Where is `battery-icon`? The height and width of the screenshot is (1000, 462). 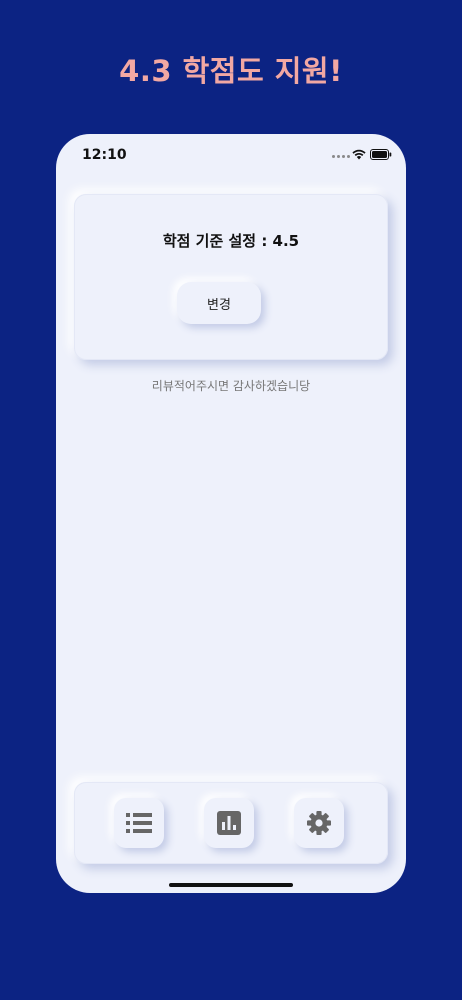
battery-icon is located at coordinates (381, 154).